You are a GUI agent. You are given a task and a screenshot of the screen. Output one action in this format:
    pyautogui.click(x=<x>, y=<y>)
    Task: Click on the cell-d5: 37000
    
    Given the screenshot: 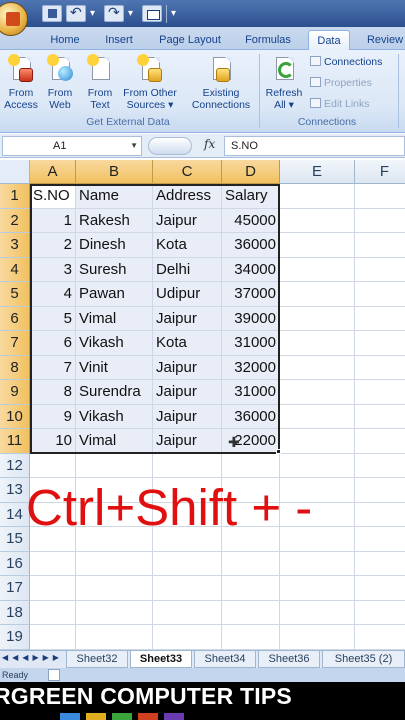 What is the action you would take?
    pyautogui.click(x=251, y=294)
    